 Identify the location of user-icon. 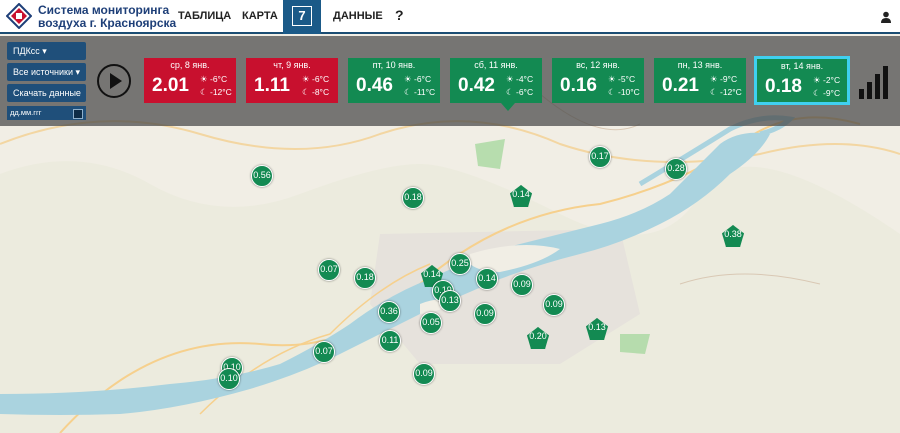
(886, 17).